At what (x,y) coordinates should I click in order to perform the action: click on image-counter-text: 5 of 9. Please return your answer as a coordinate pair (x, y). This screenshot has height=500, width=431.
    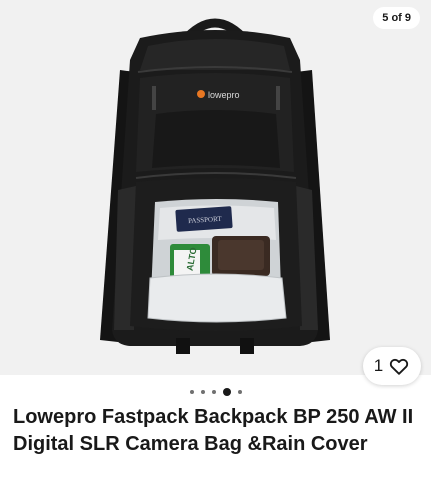
    Looking at the image, I should click on (396, 18).